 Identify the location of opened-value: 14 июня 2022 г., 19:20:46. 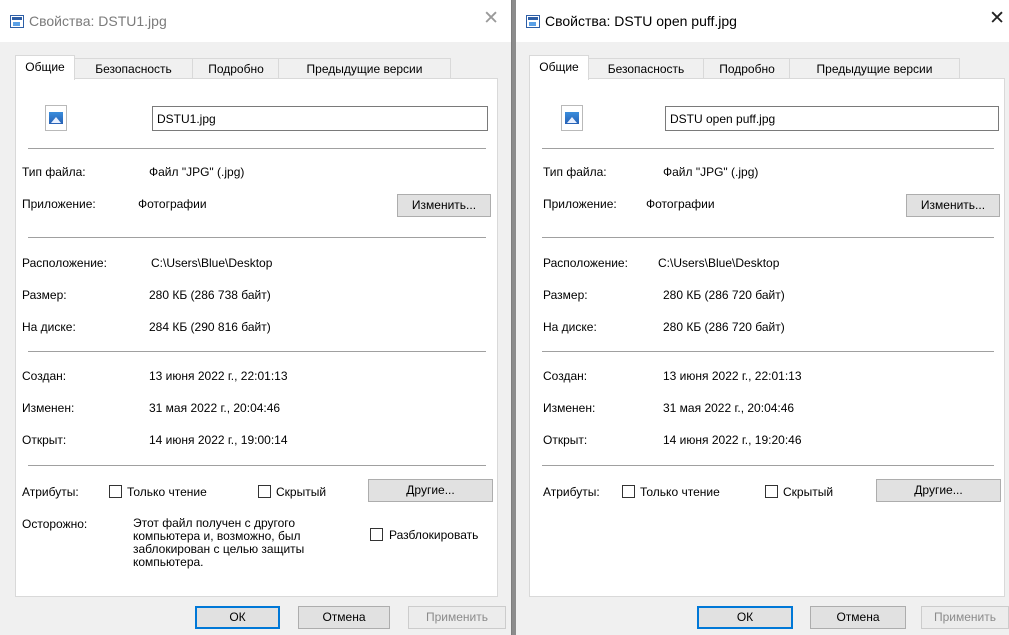
(732, 440).